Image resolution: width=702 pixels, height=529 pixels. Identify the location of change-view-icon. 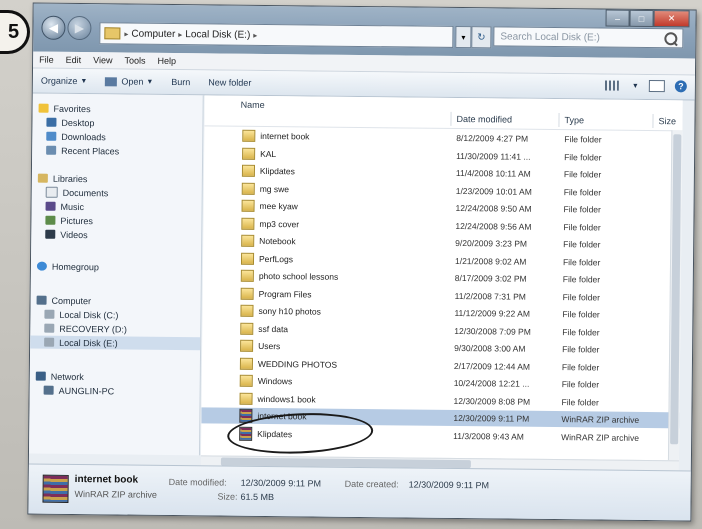
(611, 85).